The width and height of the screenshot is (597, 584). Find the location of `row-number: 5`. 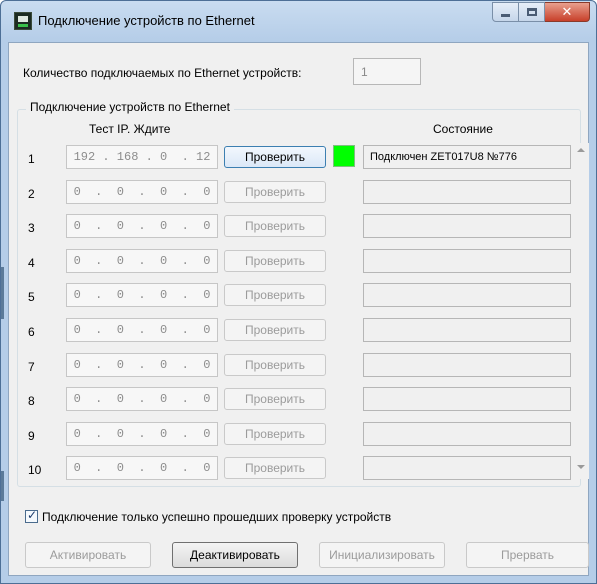

row-number: 5 is located at coordinates (31, 297).